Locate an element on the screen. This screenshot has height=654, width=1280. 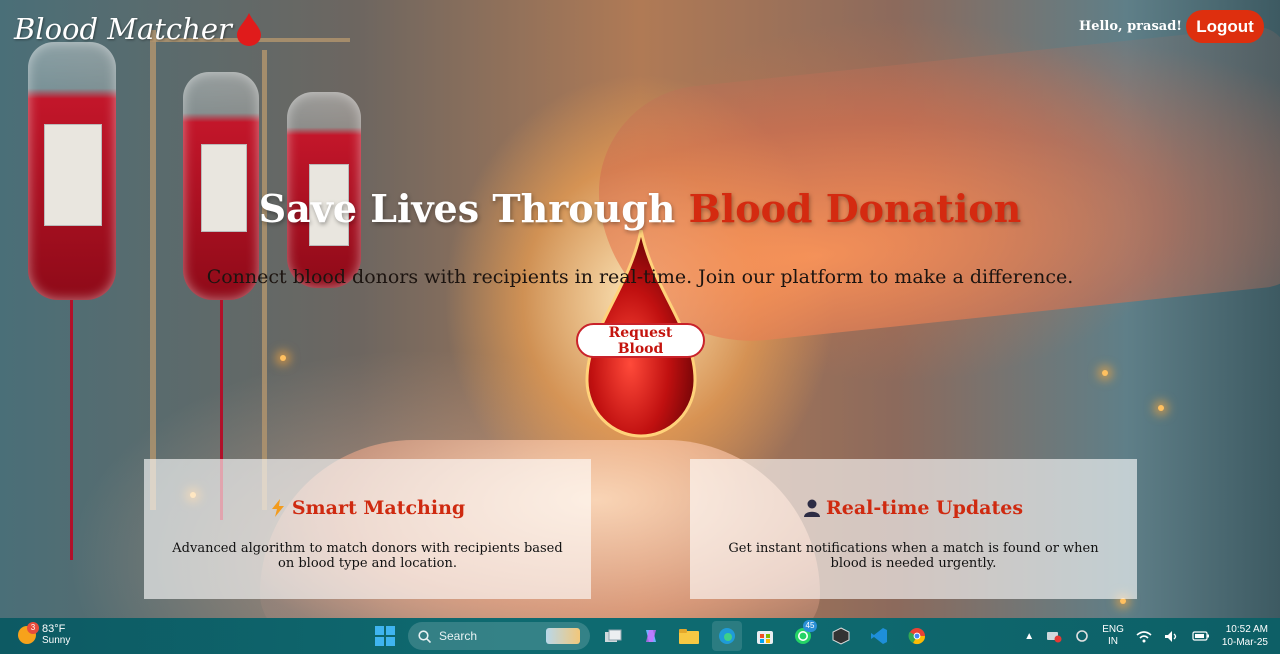
feature-title: Smart Matching is located at coordinates (367, 508).